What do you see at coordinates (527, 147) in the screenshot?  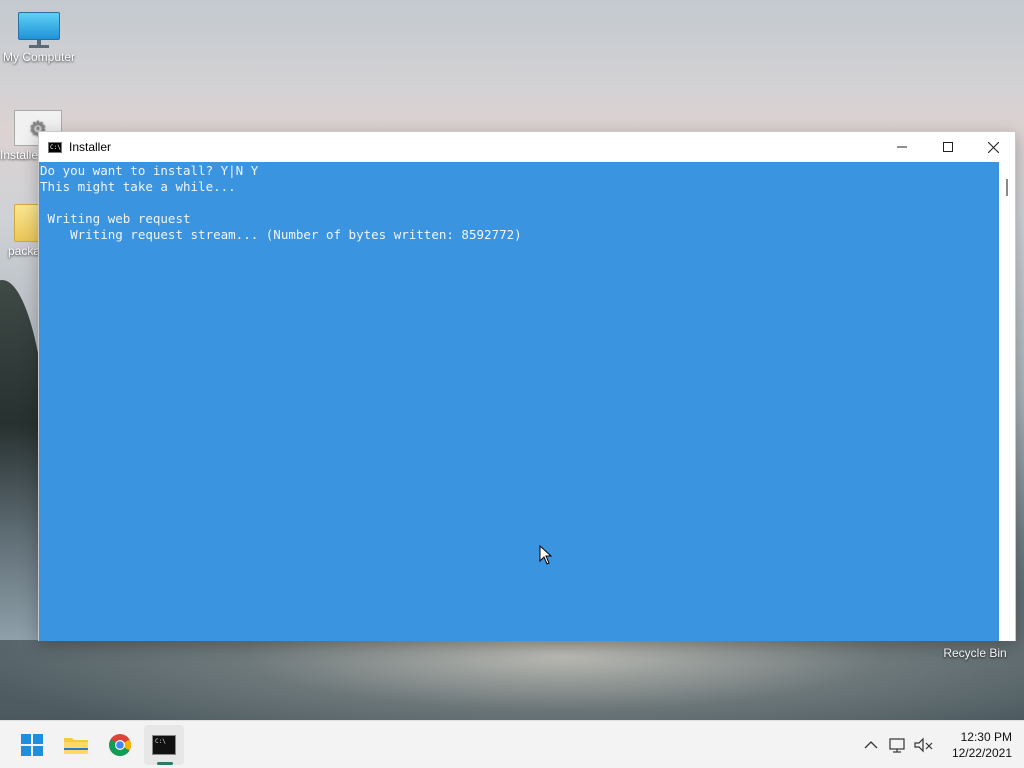 I see `window-titlebar: C:\ Installer` at bounding box center [527, 147].